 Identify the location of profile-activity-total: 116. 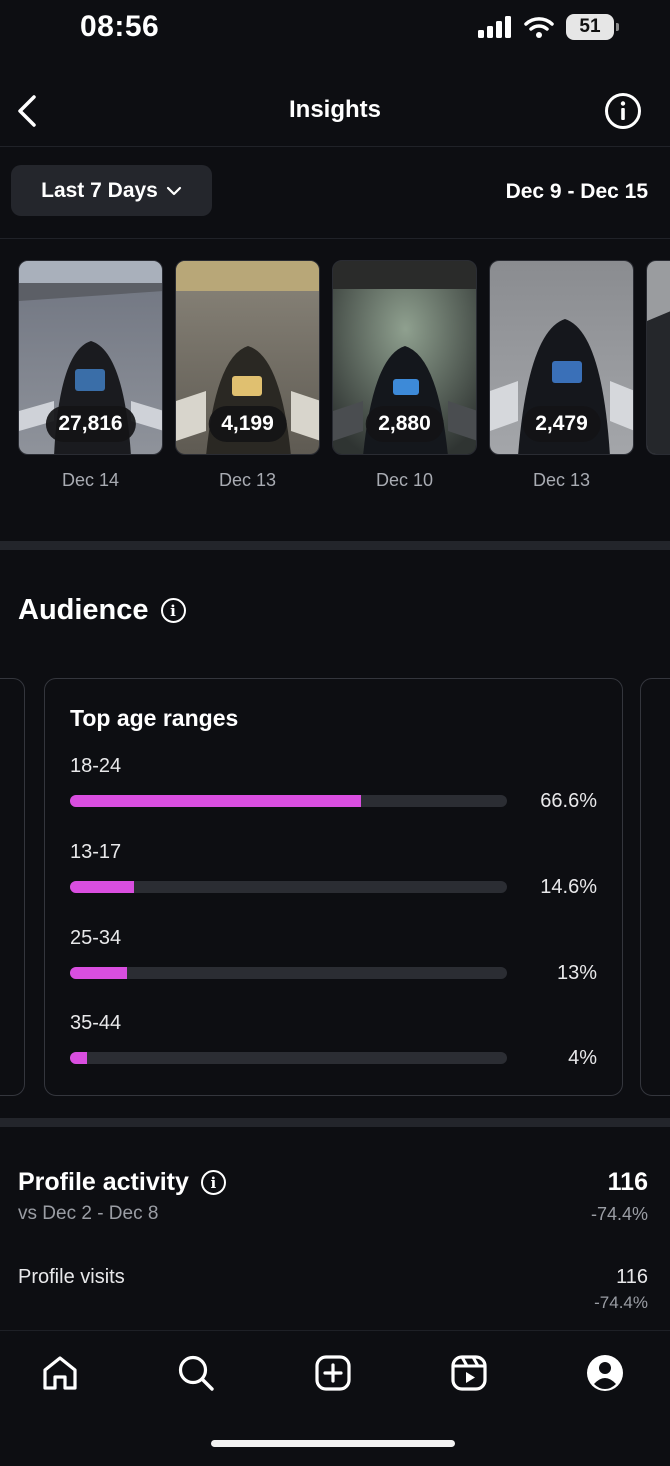
(627, 1182).